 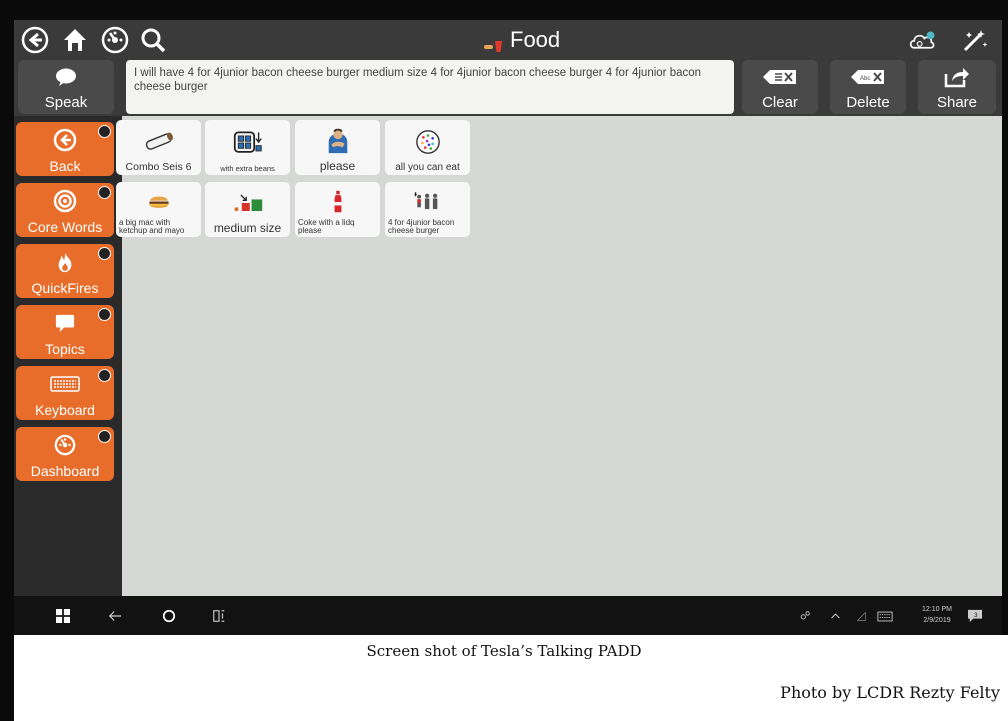 What do you see at coordinates (427, 167) in the screenshot?
I see `tile-label: all you can eat` at bounding box center [427, 167].